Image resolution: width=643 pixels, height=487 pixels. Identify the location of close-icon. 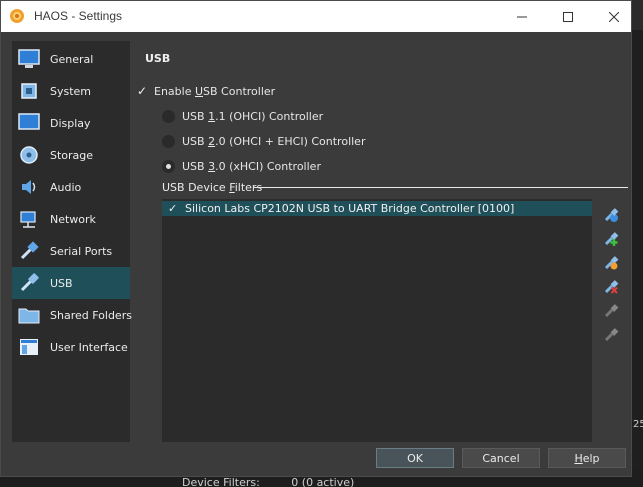
(614, 16).